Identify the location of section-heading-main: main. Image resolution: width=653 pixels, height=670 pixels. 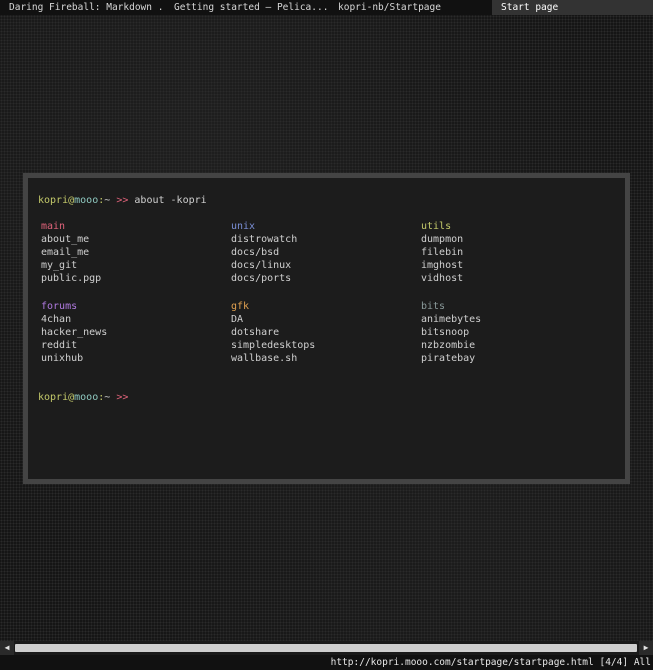
(53, 226).